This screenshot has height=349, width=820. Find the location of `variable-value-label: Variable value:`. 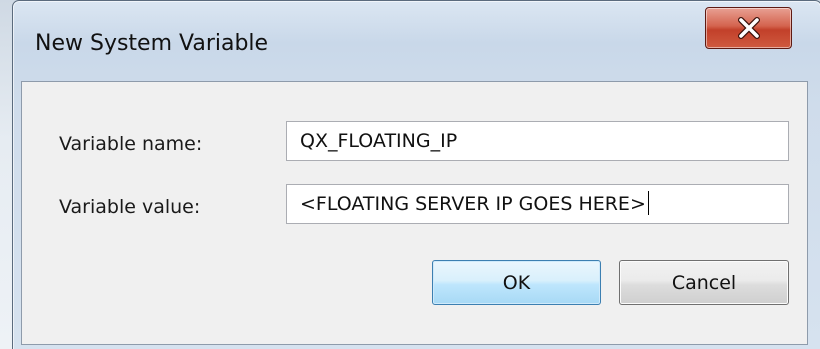

variable-value-label: Variable value: is located at coordinates (130, 207).